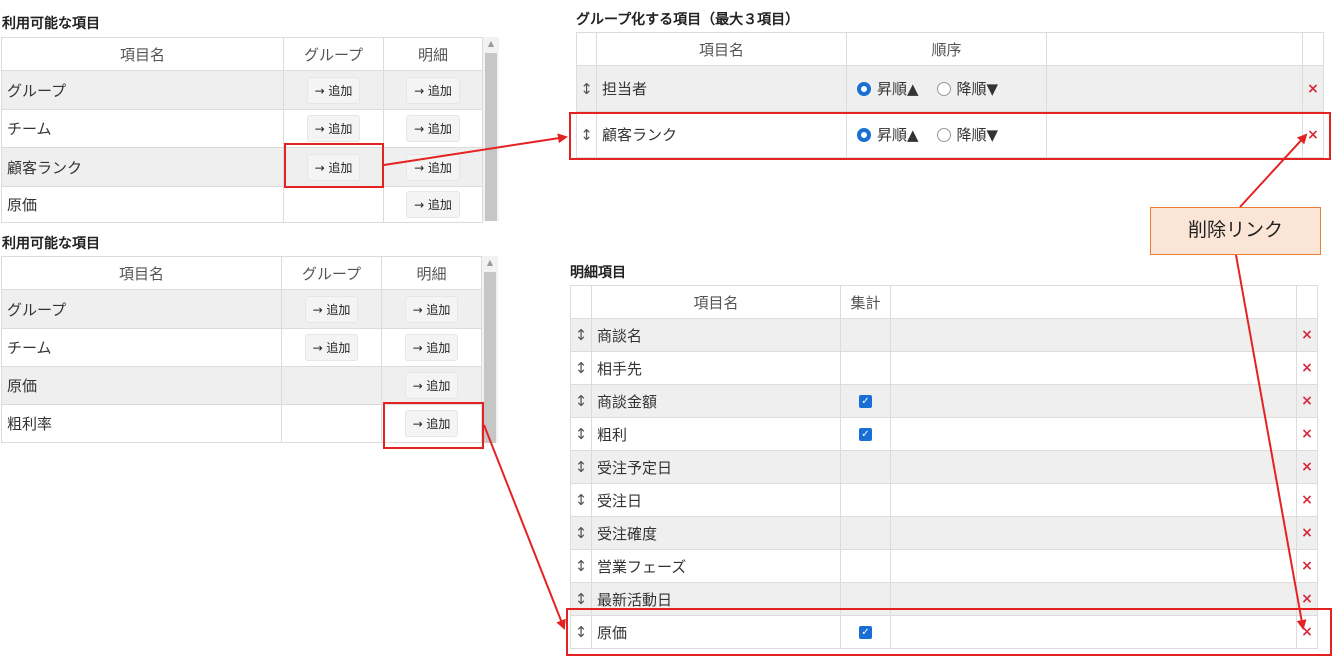 The height and width of the screenshot is (658, 1332). What do you see at coordinates (944, 368) in the screenshot?
I see `table-row: ↕ 相手先 ×` at bounding box center [944, 368].